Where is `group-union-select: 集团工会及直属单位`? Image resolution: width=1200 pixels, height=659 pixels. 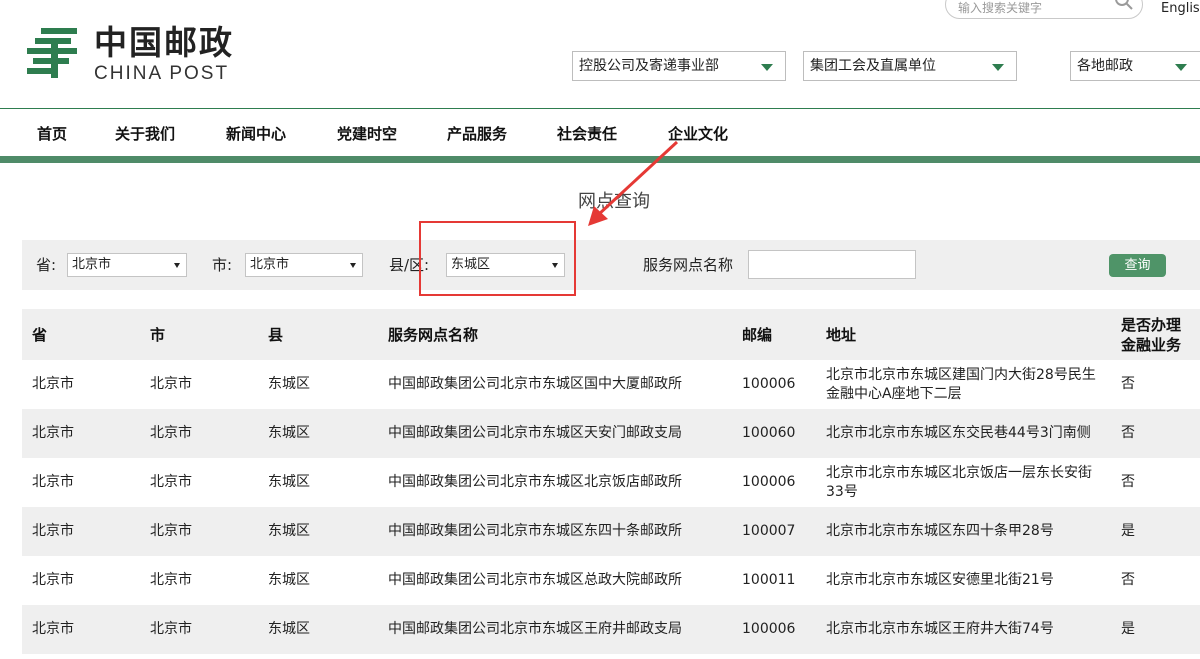 group-union-select: 集团工会及直属单位 is located at coordinates (910, 66).